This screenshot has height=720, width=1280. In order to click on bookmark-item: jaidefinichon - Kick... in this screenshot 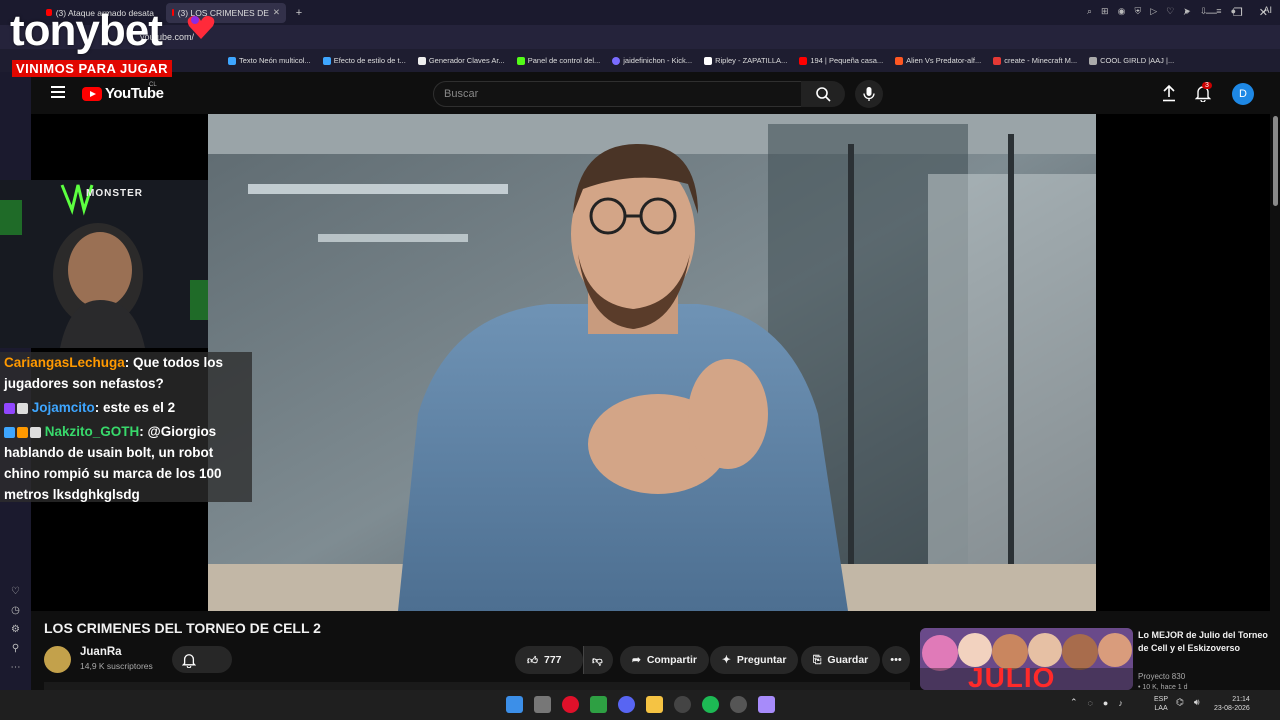, I will do `click(652, 60)`.